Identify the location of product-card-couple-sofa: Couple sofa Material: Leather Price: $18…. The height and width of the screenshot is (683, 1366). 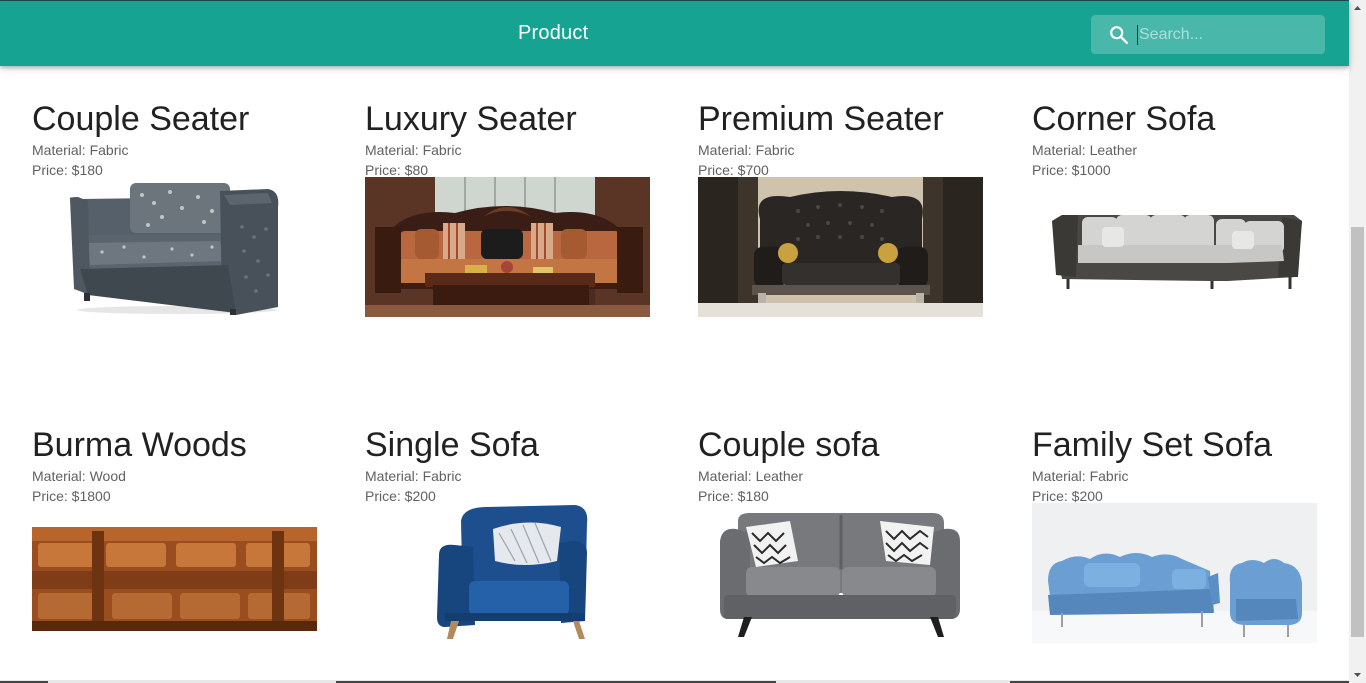
(848, 550).